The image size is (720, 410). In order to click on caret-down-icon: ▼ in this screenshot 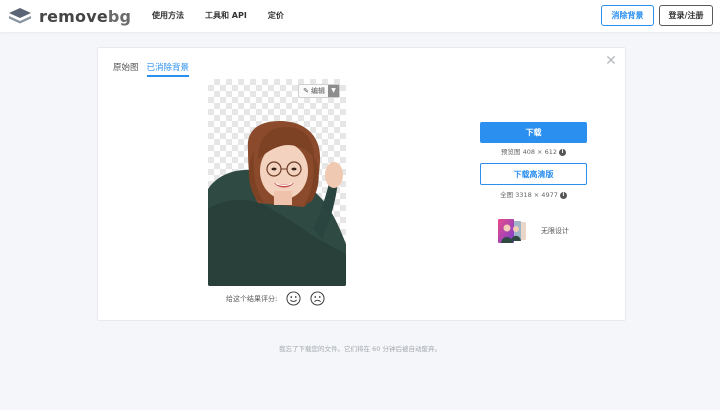, I will do `click(333, 91)`.